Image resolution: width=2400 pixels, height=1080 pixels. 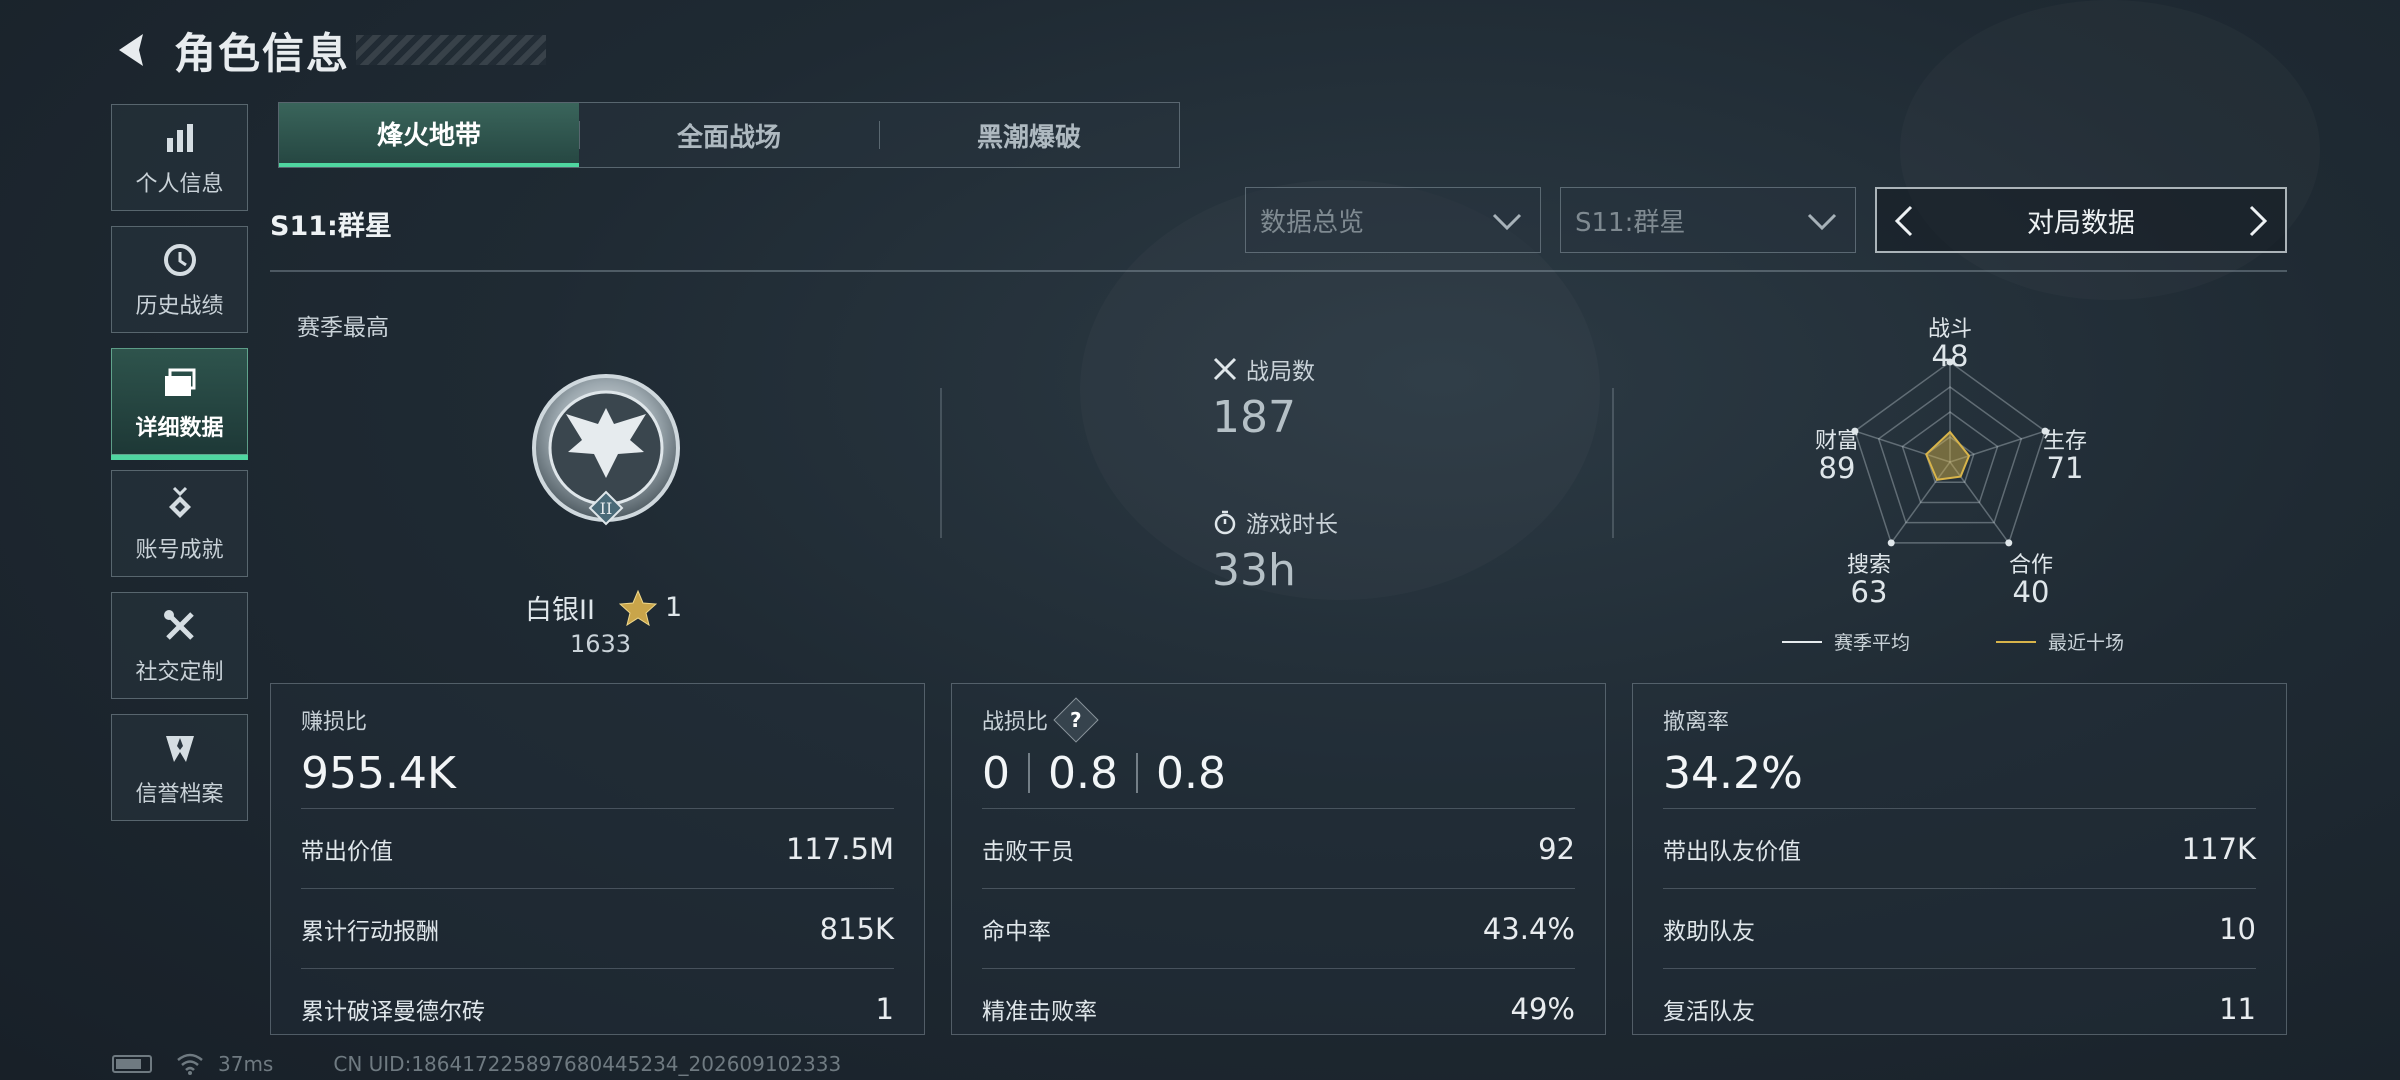 I want to click on legend-label: 最近十场, so click(x=2086, y=643).